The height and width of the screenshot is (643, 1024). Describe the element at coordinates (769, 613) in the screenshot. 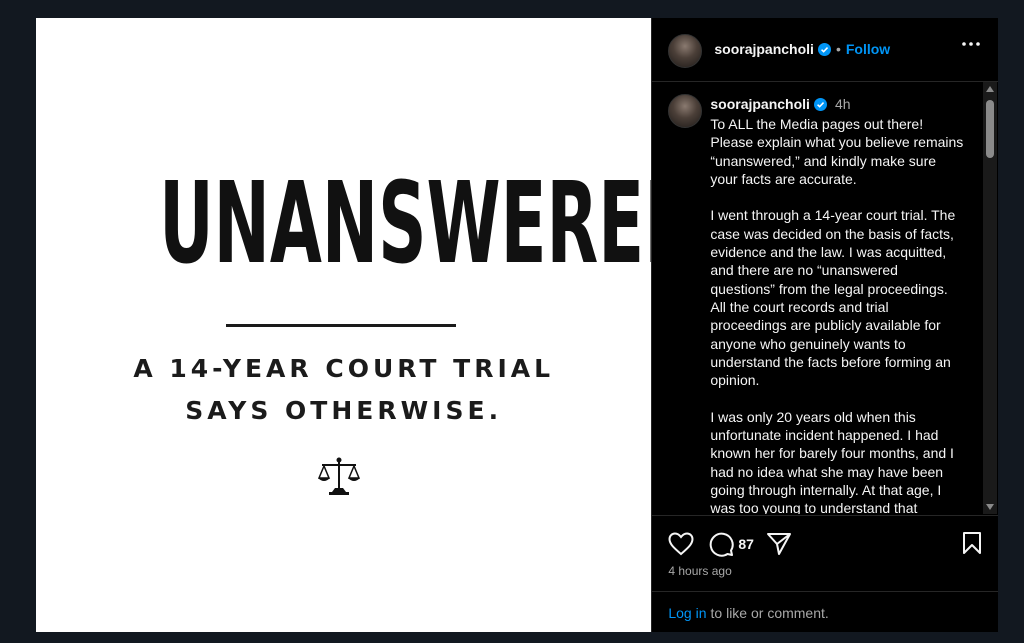

I see `login-prompt-text: to like or comment.` at that location.